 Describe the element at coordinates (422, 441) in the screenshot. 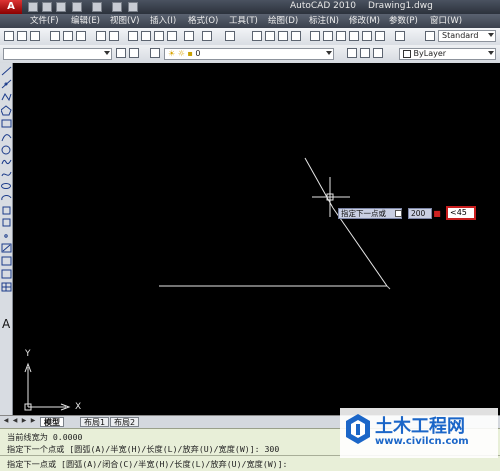

I see `watermark-url: www.civilcn.com` at that location.